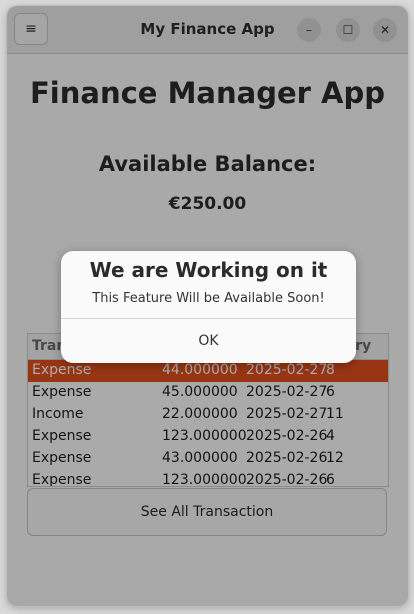 Image resolution: width=414 pixels, height=614 pixels. I want to click on dialog-title: We are Working on it, so click(208, 270).